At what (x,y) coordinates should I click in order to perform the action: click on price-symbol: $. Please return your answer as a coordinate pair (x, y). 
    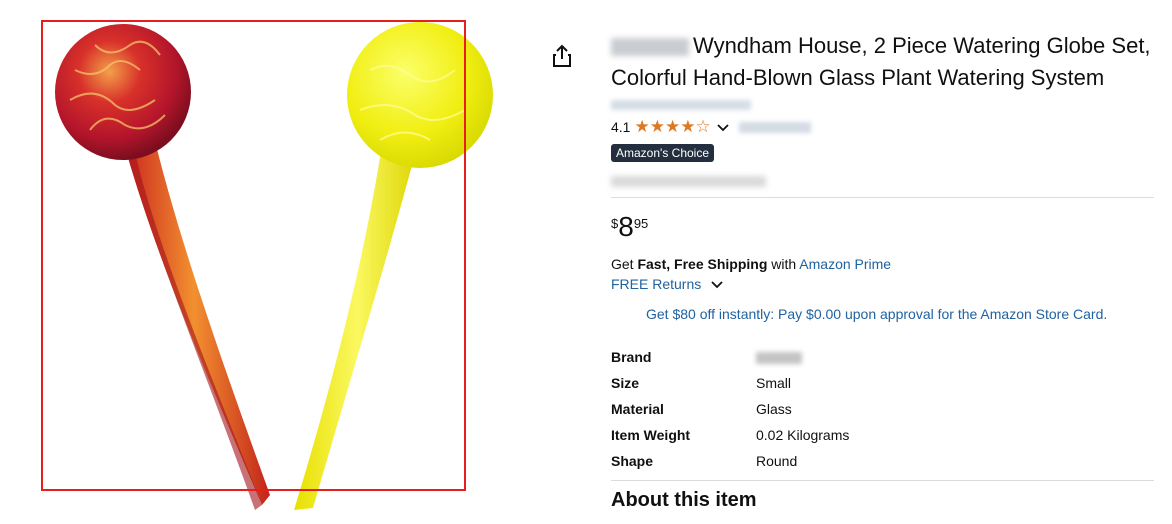
    Looking at the image, I should click on (615, 223).